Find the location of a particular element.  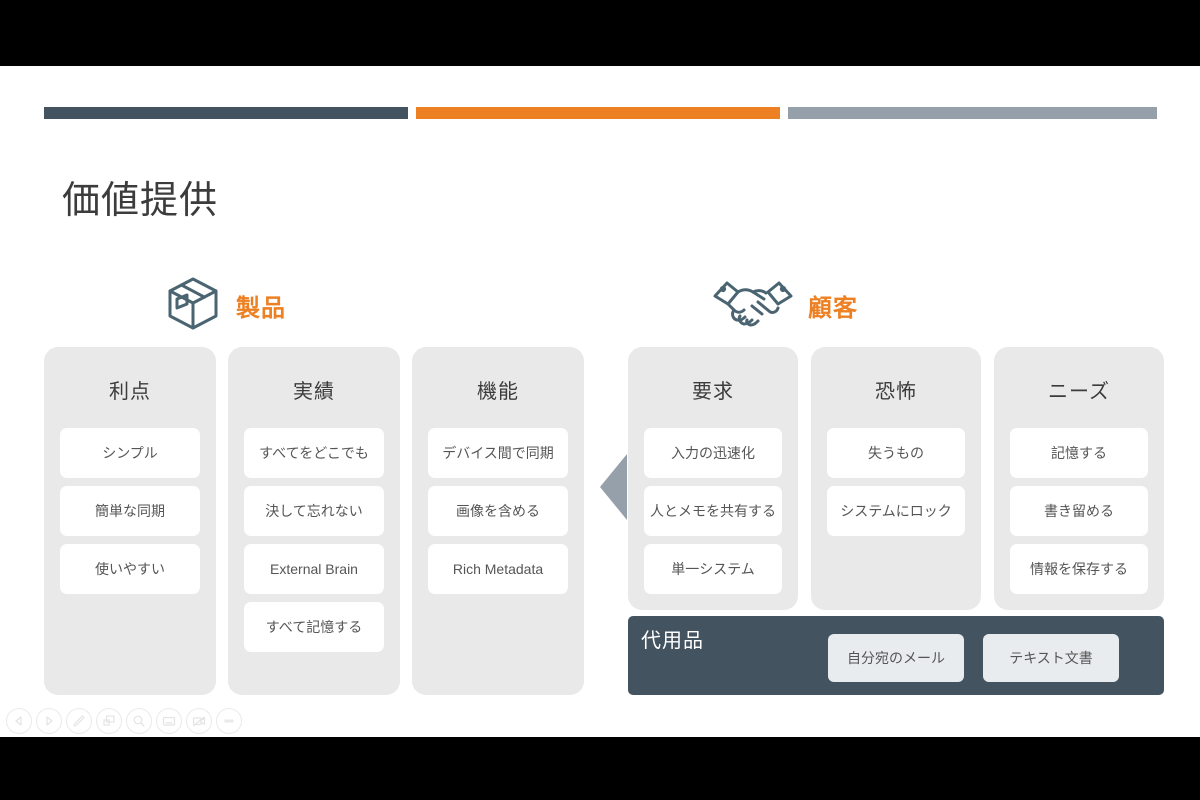

column-item: デバイス間で同期 is located at coordinates (498, 453).